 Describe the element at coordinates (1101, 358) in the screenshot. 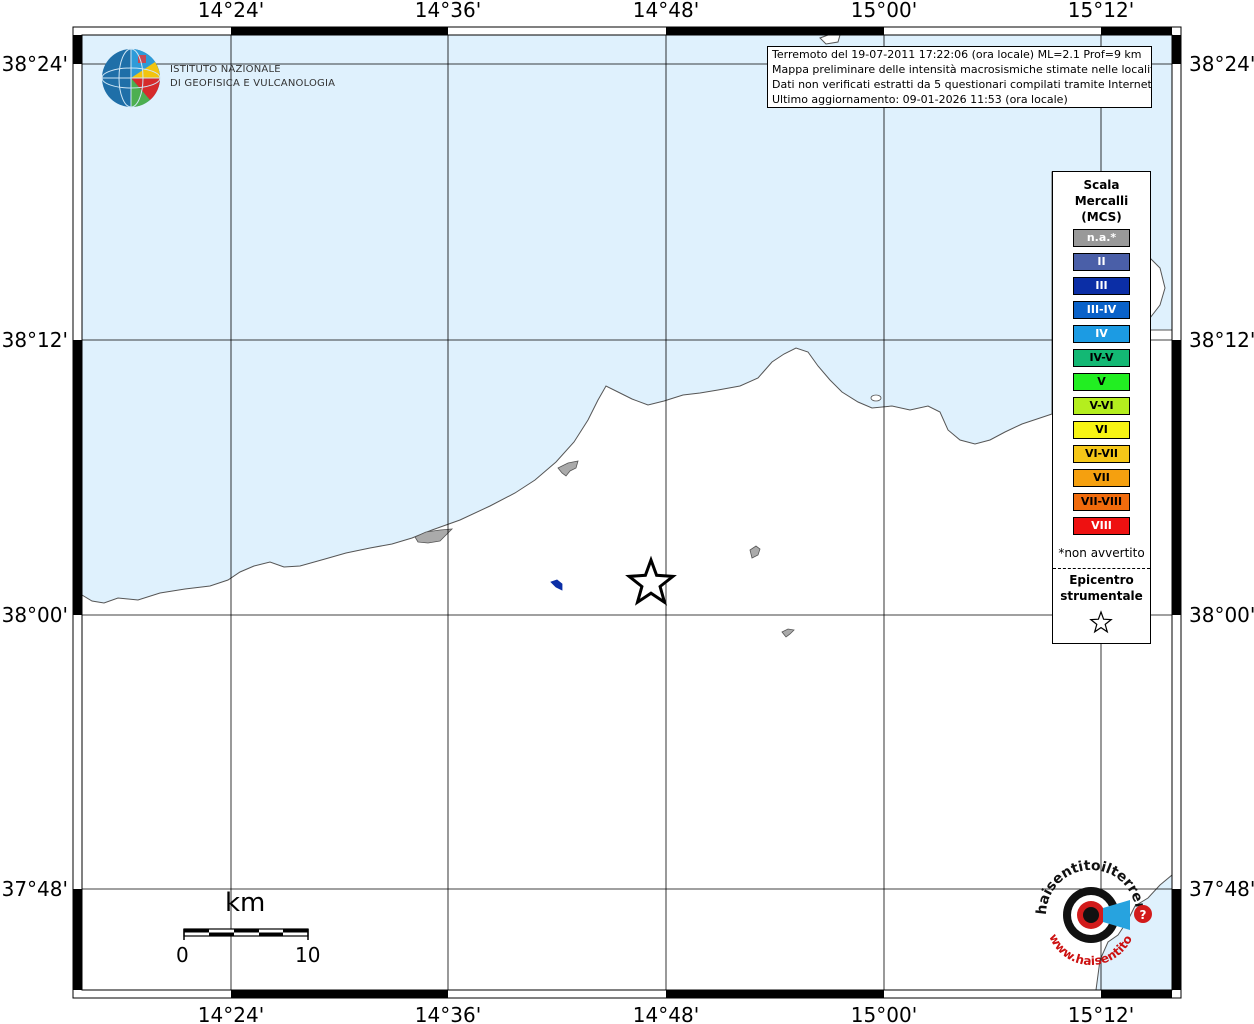

I see `legend-swatch: IV-V` at that location.